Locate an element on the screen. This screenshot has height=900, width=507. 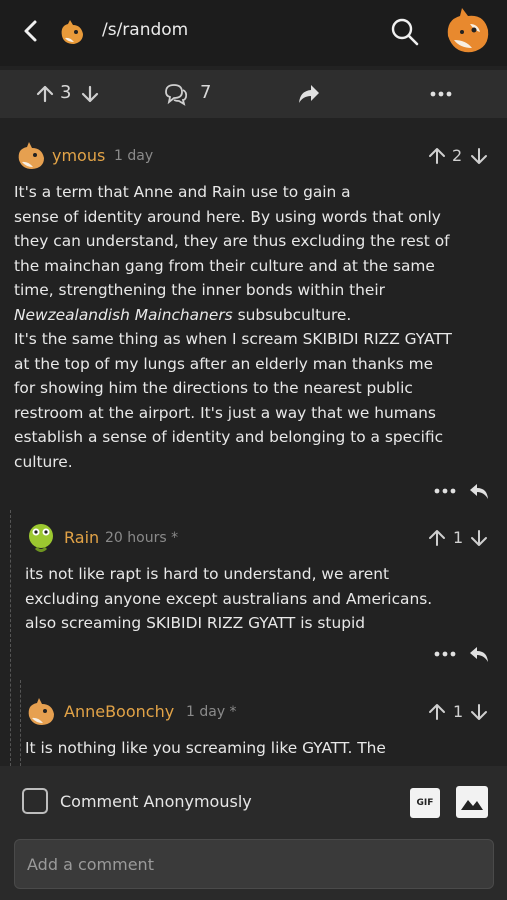
comment-author: AnneBoonchy is located at coordinates (119, 711).